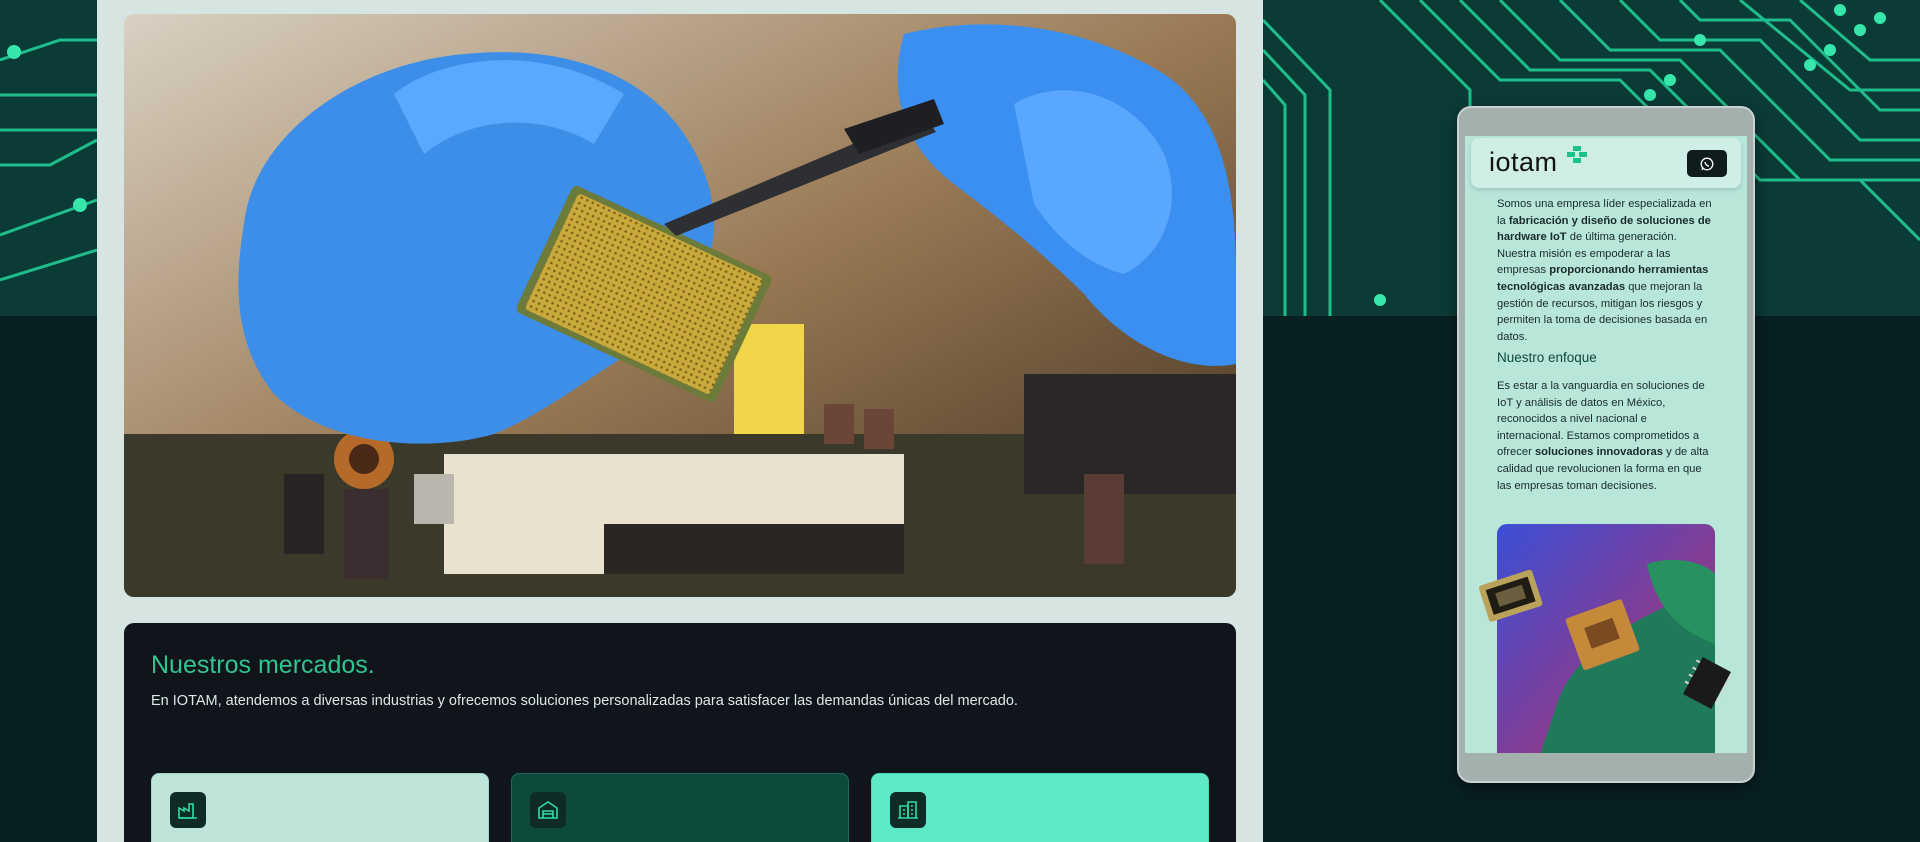 The height and width of the screenshot is (842, 1920). Describe the element at coordinates (1523, 162) in the screenshot. I see `iotam-logo: iotam` at that location.